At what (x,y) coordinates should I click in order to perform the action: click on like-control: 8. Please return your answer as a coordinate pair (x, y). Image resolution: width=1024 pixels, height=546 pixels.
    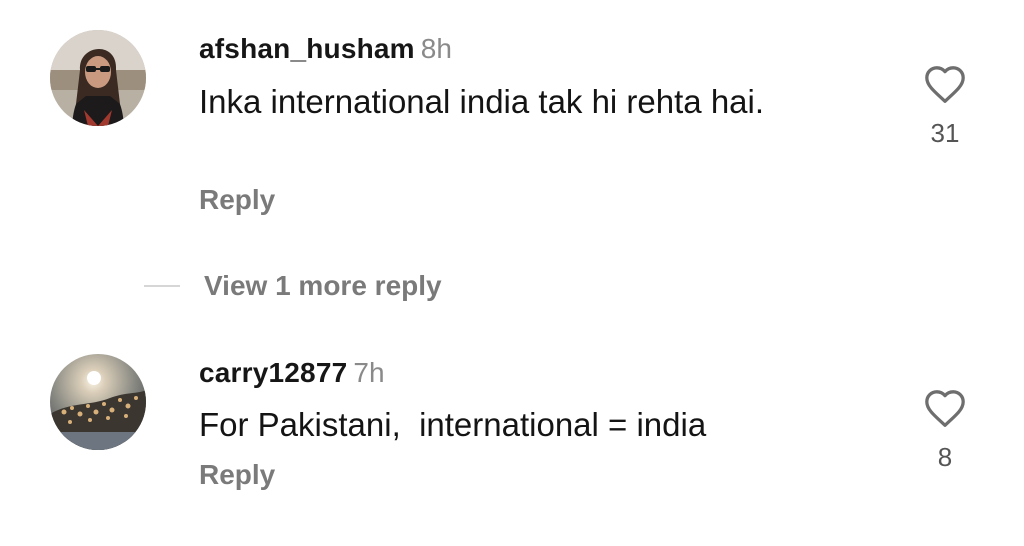
    Looking at the image, I should click on (945, 430).